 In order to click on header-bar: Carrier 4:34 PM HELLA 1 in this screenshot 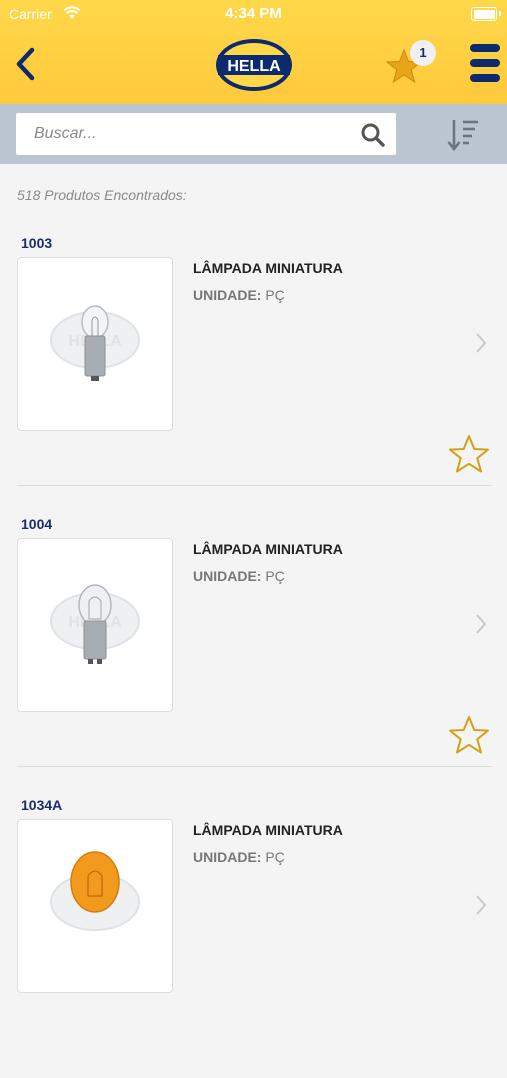, I will do `click(253, 52)`.